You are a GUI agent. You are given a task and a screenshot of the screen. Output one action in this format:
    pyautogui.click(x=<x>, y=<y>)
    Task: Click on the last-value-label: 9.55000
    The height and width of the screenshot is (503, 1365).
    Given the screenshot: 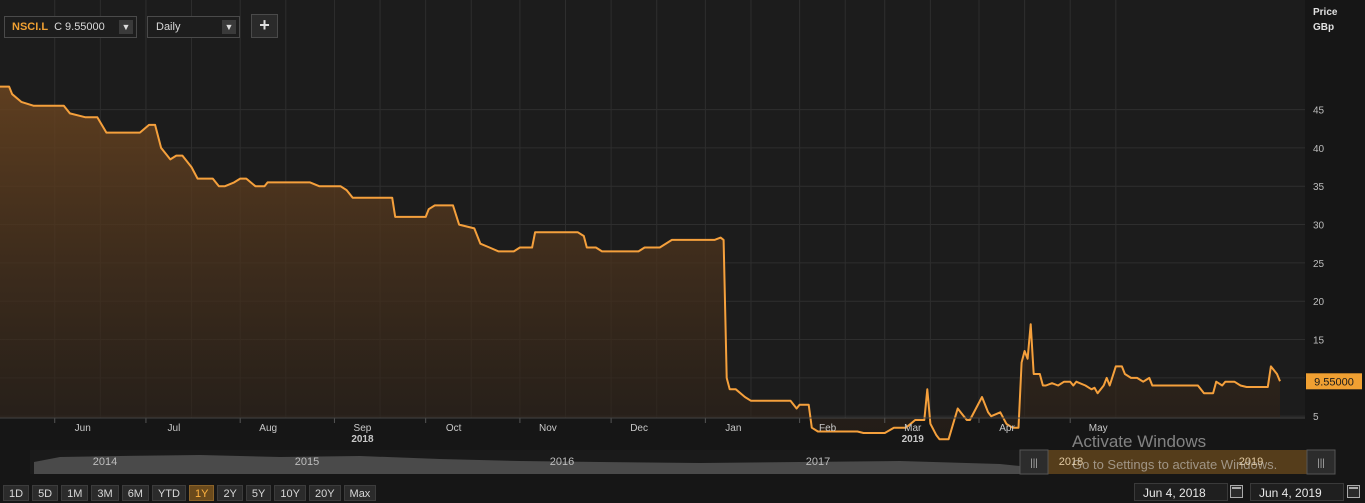 What is the action you would take?
    pyautogui.click(x=1334, y=382)
    